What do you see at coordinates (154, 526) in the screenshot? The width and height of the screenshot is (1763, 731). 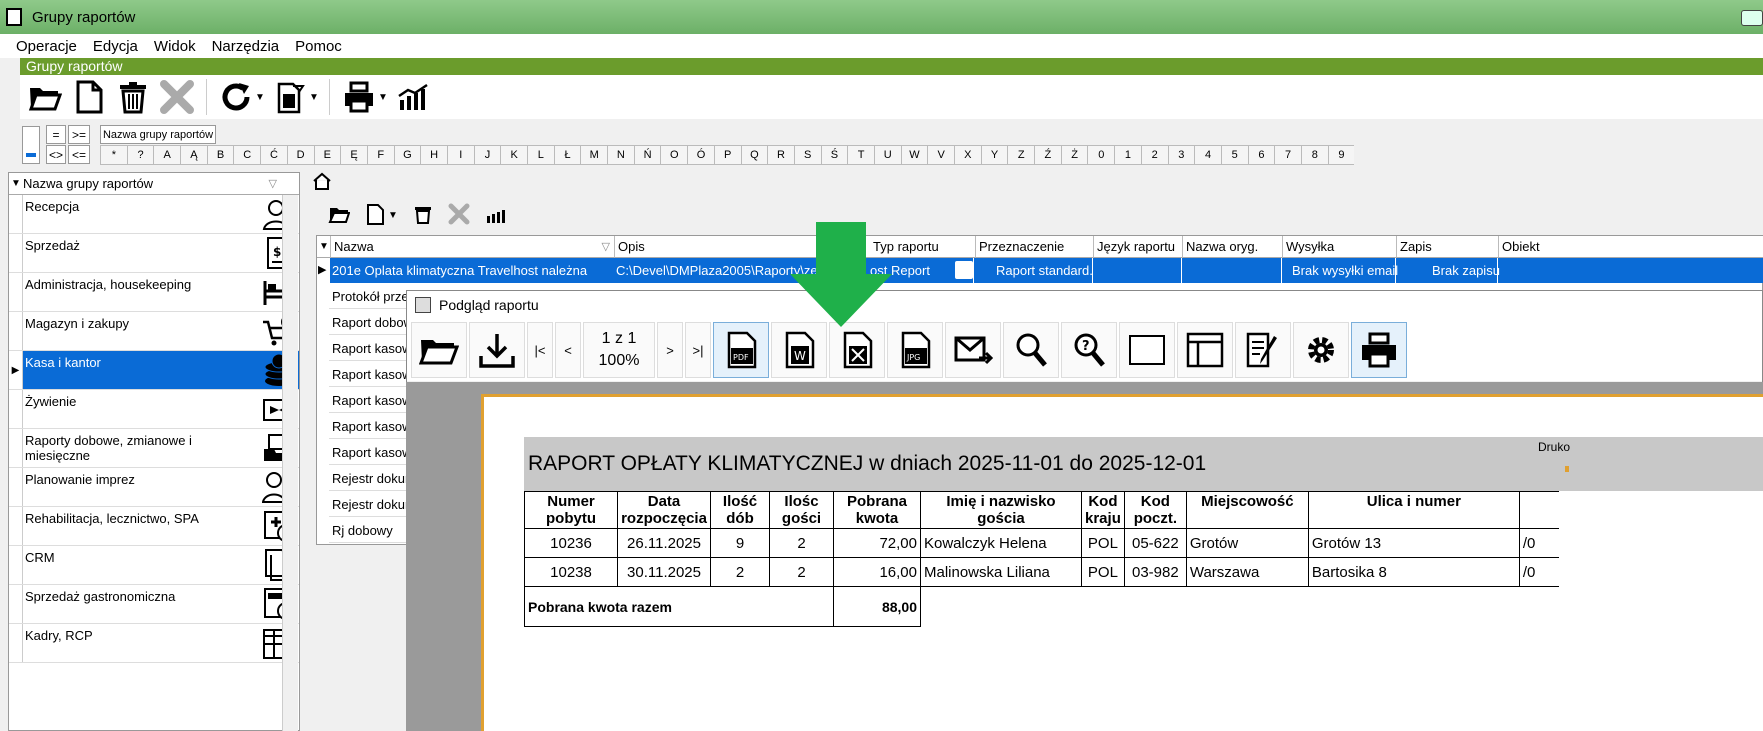 I see `list-item: Rehabilitacja, lecznictwo, SPA` at bounding box center [154, 526].